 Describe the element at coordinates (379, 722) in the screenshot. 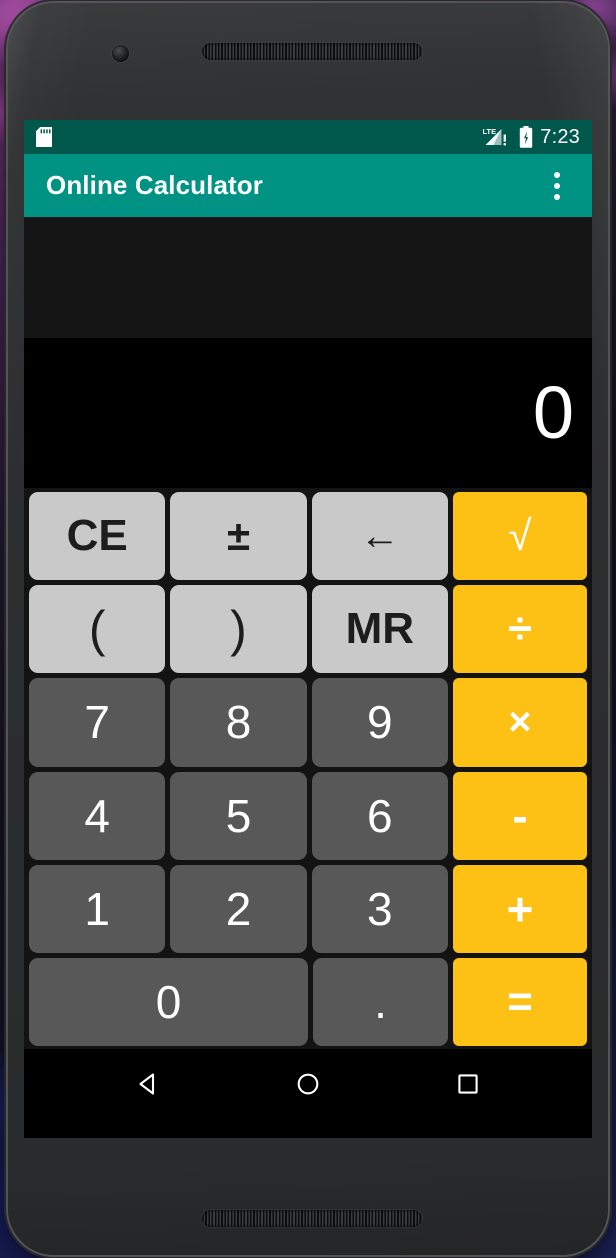

I see `key-9: 9` at that location.